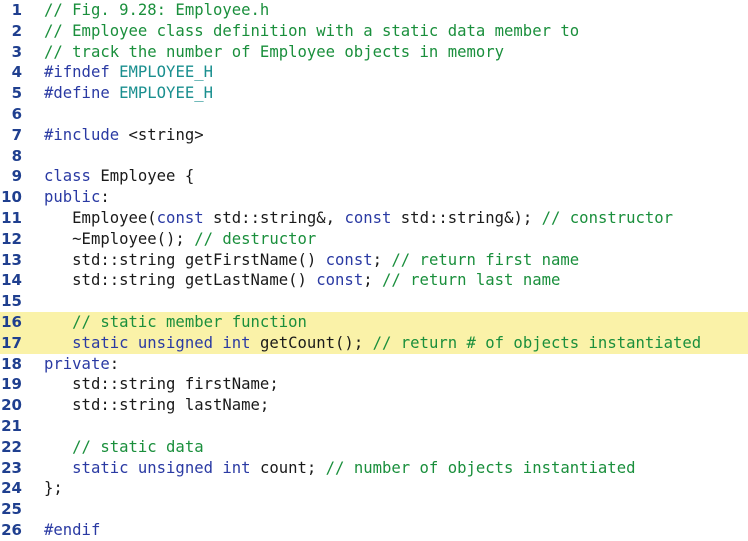 The width and height of the screenshot is (748, 541). I want to click on keyword-token: #endif, so click(72, 530).